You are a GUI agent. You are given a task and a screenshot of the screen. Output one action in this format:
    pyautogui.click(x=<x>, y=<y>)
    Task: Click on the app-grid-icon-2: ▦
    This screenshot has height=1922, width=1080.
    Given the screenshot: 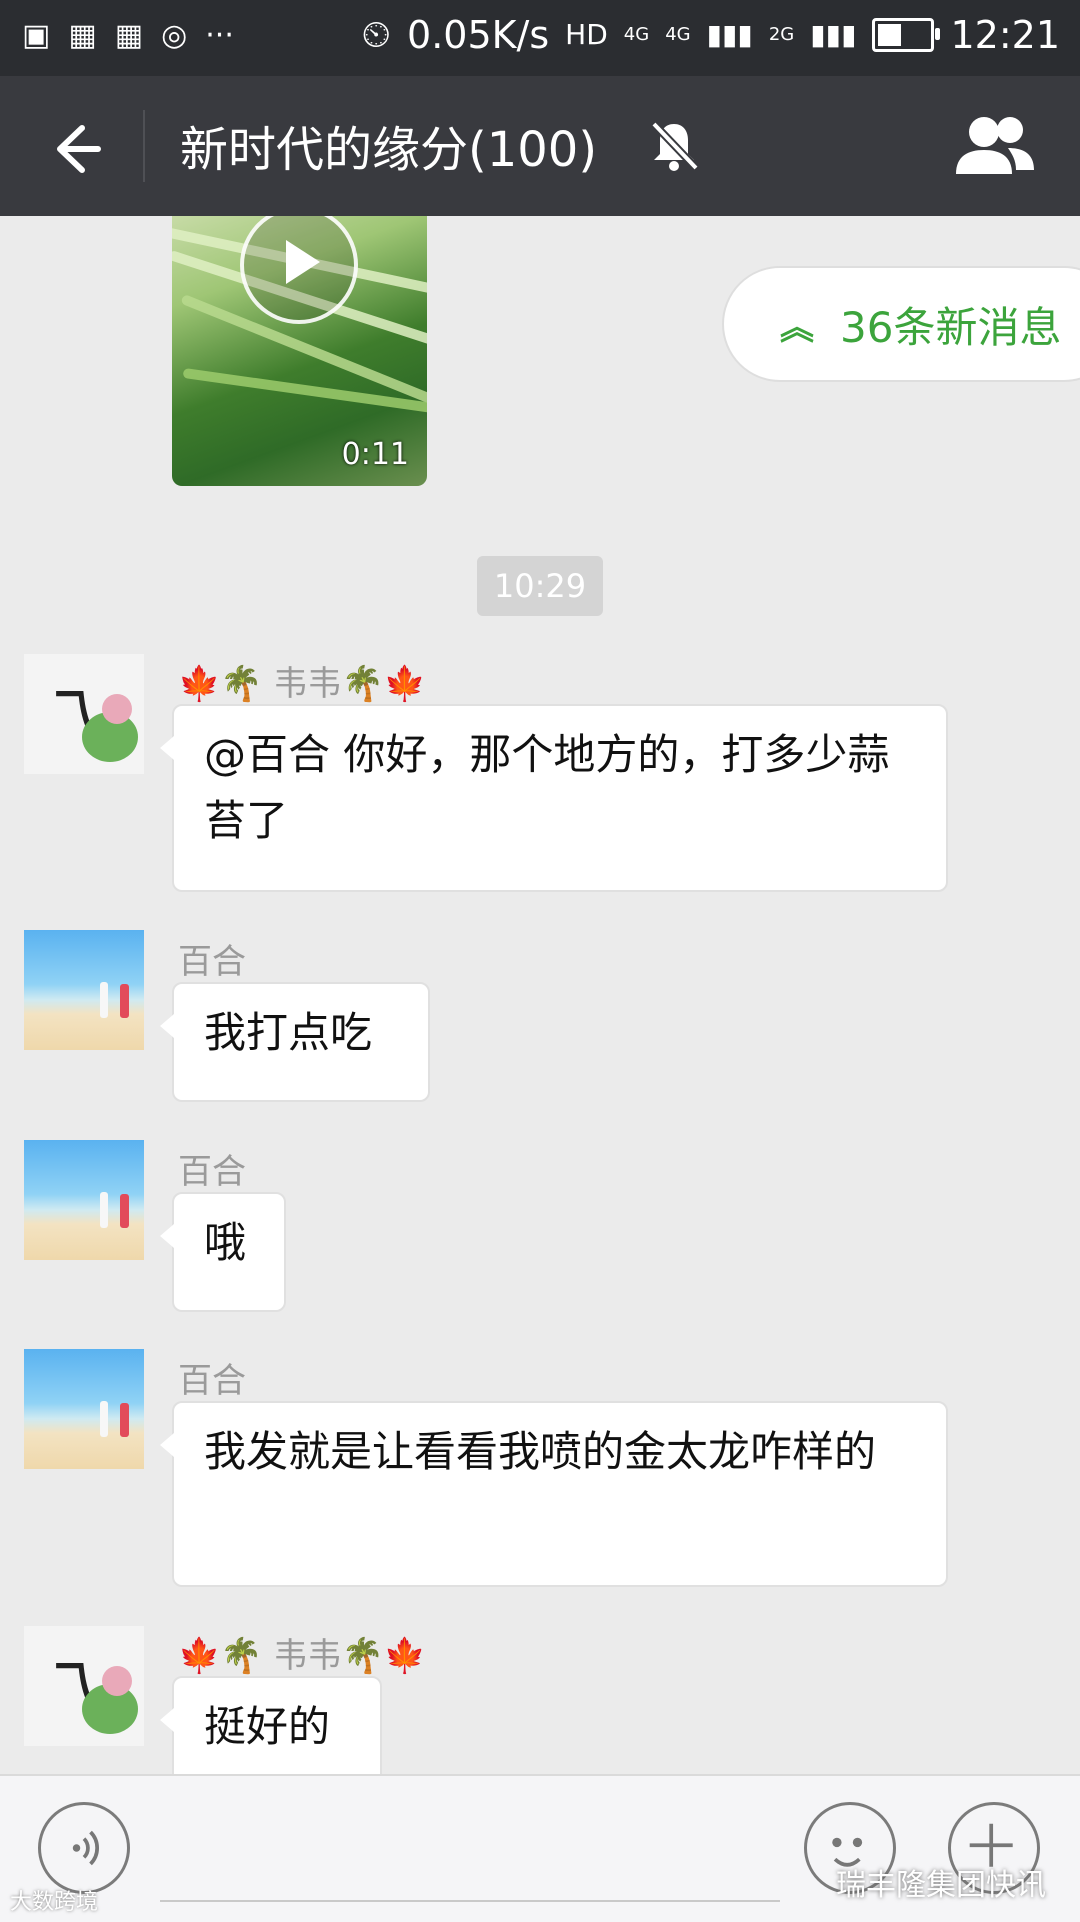 What is the action you would take?
    pyautogui.click(x=129, y=35)
    